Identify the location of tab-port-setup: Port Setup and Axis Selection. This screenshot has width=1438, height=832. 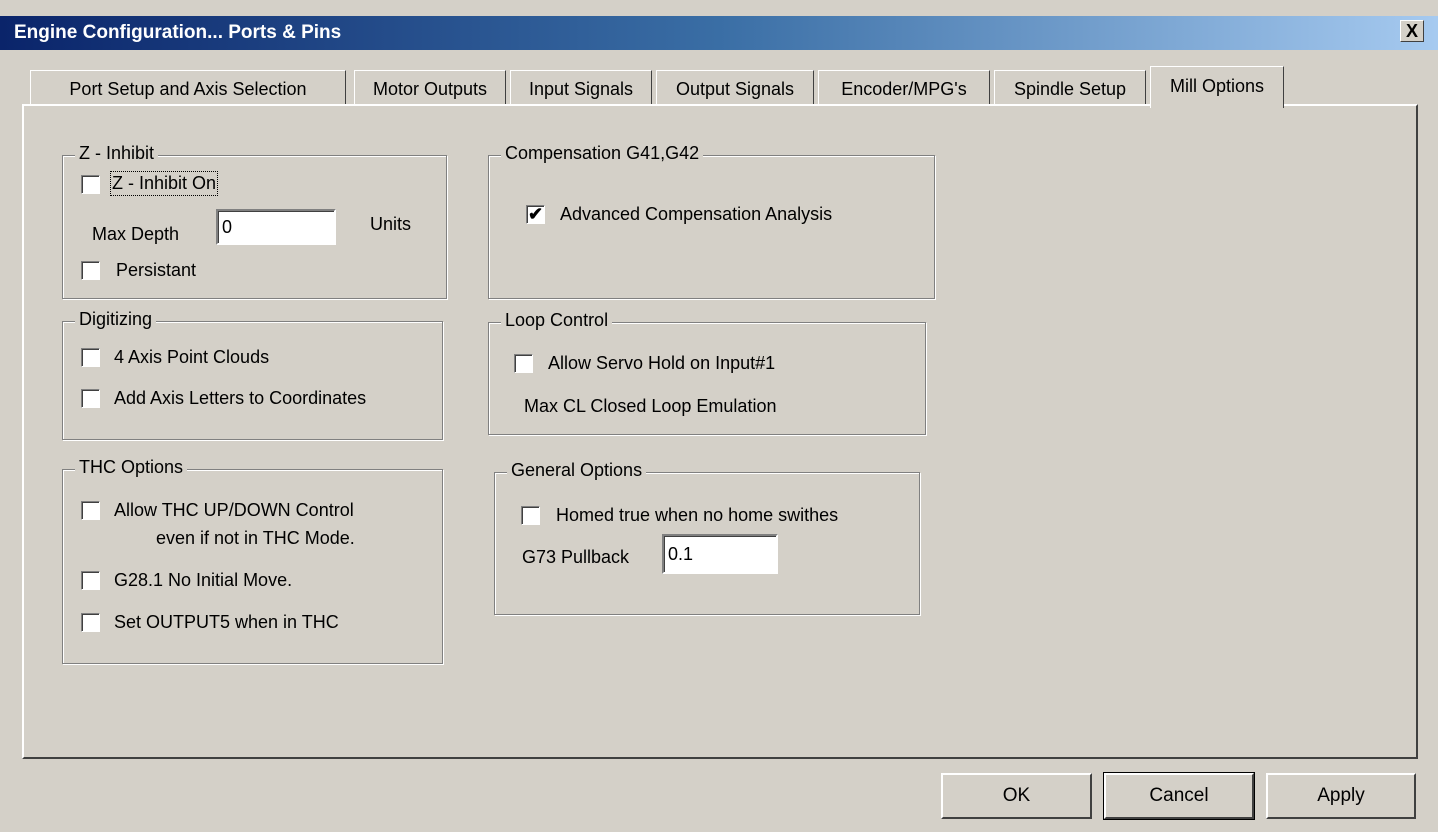
(188, 88).